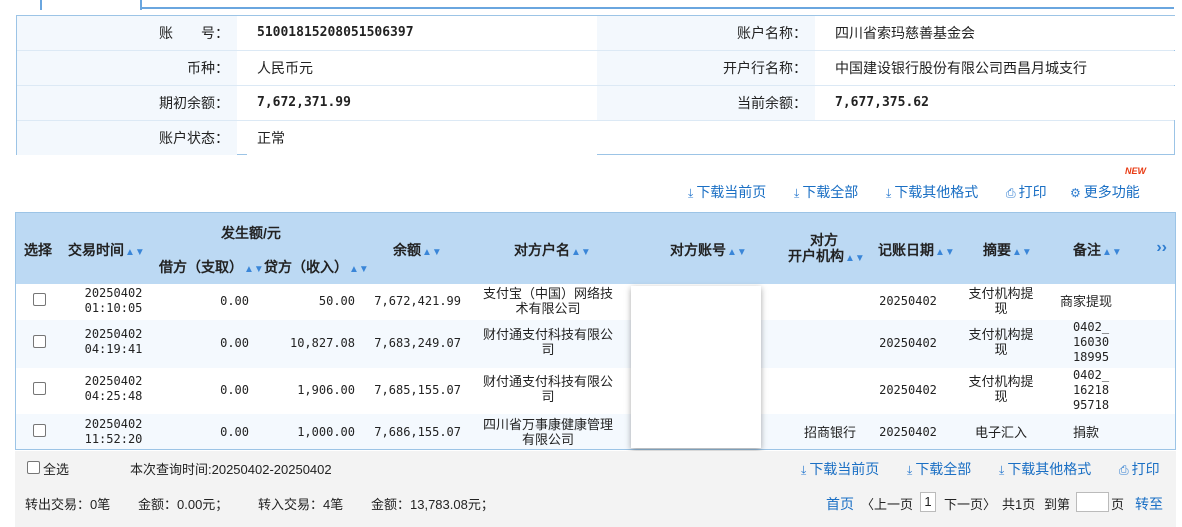 The height and width of the screenshot is (527, 1182). I want to click on current-page: 1, so click(928, 502).